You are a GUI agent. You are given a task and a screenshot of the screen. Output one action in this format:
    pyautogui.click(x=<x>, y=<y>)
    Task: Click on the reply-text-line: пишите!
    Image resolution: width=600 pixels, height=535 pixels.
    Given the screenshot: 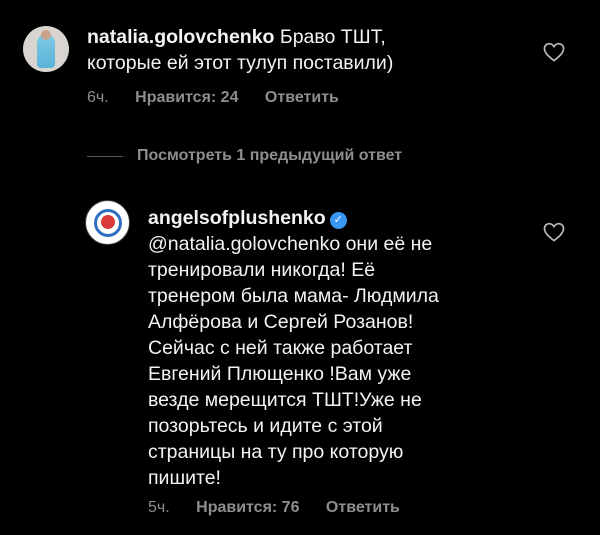 What is the action you would take?
    pyautogui.click(x=184, y=478)
    